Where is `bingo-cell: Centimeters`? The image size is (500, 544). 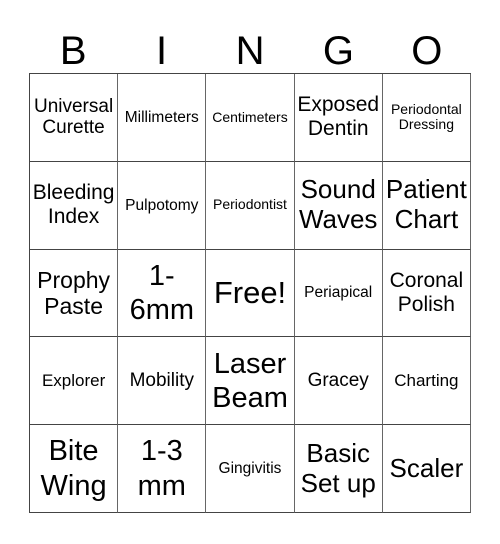
bingo-cell: Centimeters is located at coordinates (250, 118).